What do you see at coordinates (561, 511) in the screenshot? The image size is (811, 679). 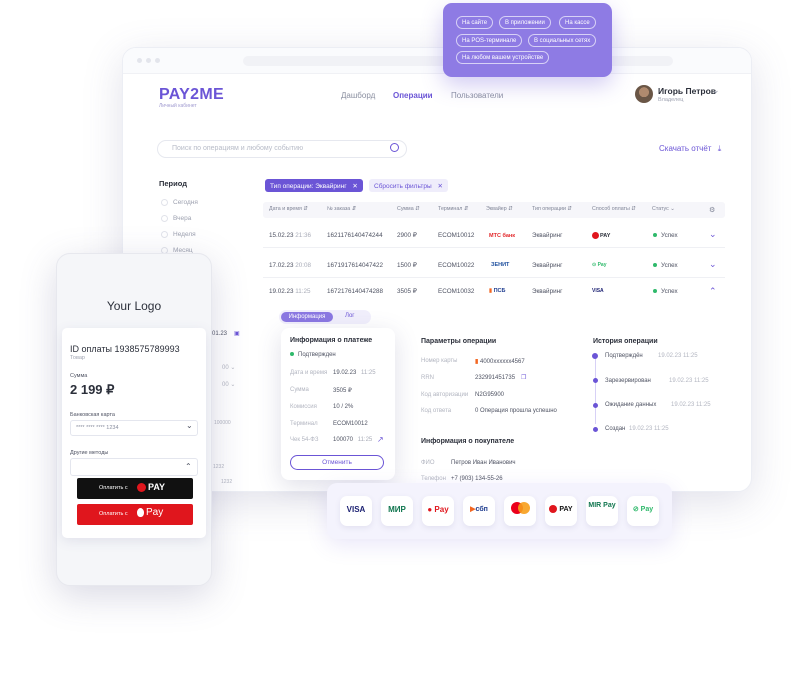 I see `pay-red-circle-icon: PAY` at bounding box center [561, 511].